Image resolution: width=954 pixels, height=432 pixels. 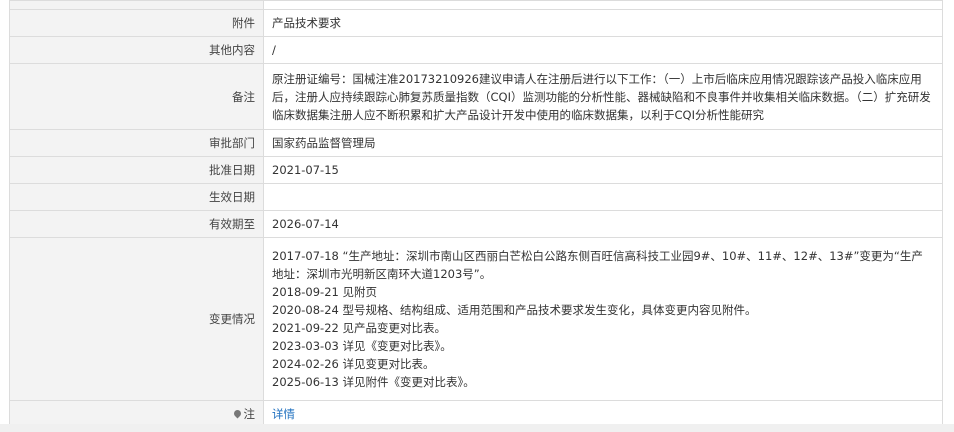 What do you see at coordinates (237, 413) in the screenshot?
I see `map-pin-icon` at bounding box center [237, 413].